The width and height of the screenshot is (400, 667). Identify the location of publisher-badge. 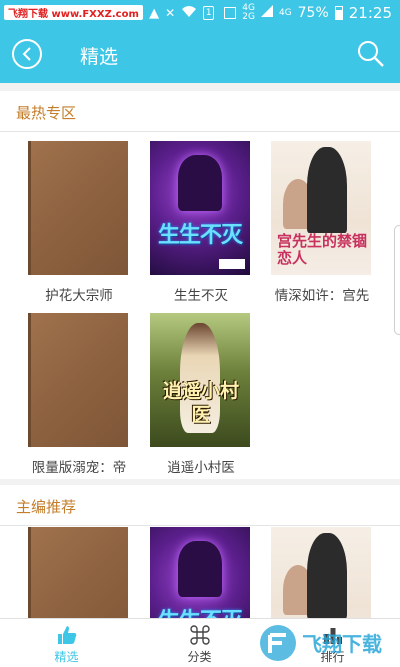
(232, 264).